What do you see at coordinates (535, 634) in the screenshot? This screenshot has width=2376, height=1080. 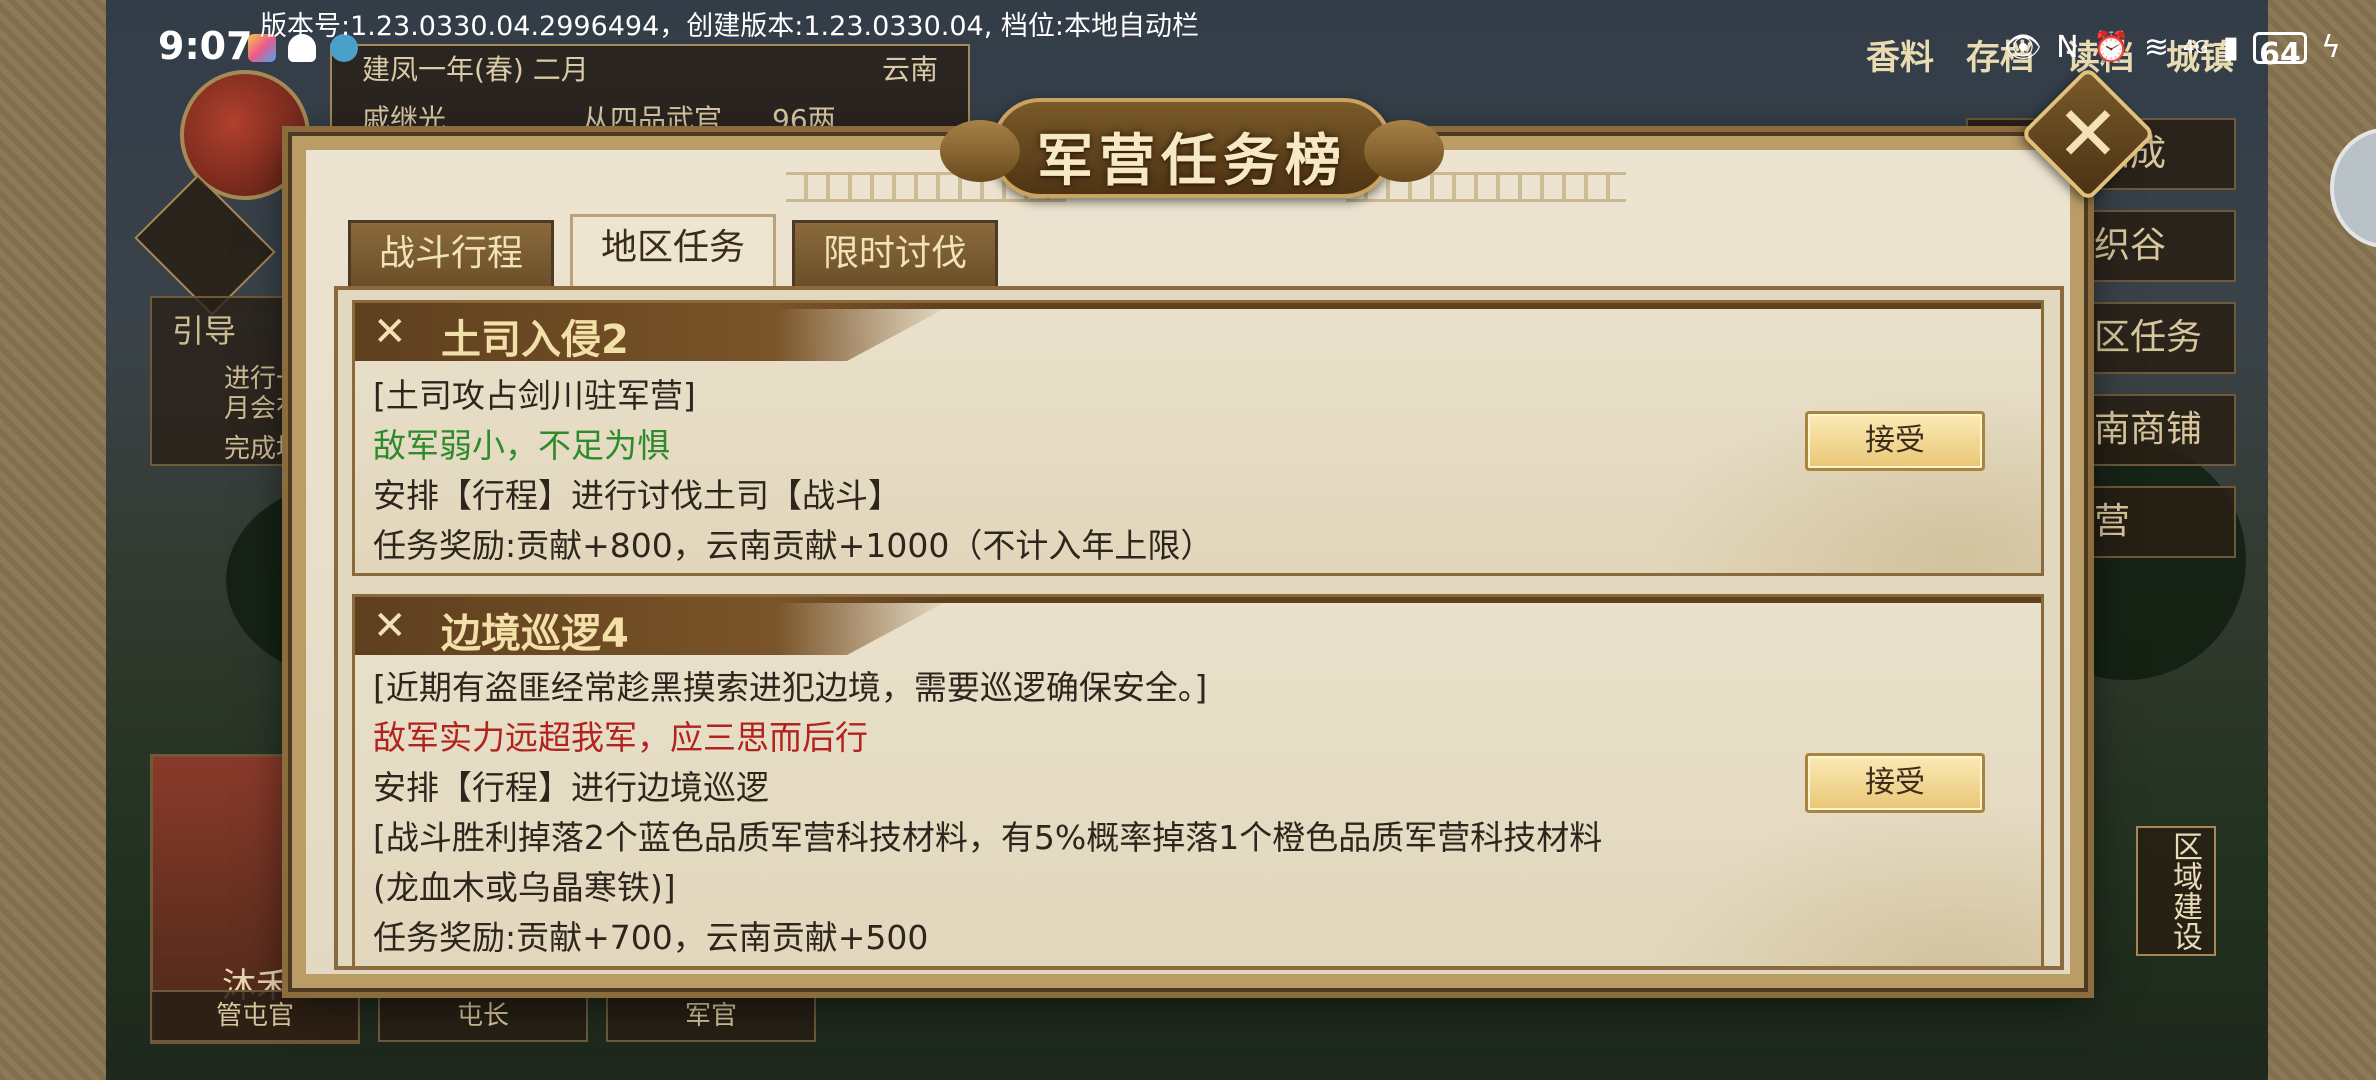 I see `task-name: 边境巡逻4` at bounding box center [535, 634].